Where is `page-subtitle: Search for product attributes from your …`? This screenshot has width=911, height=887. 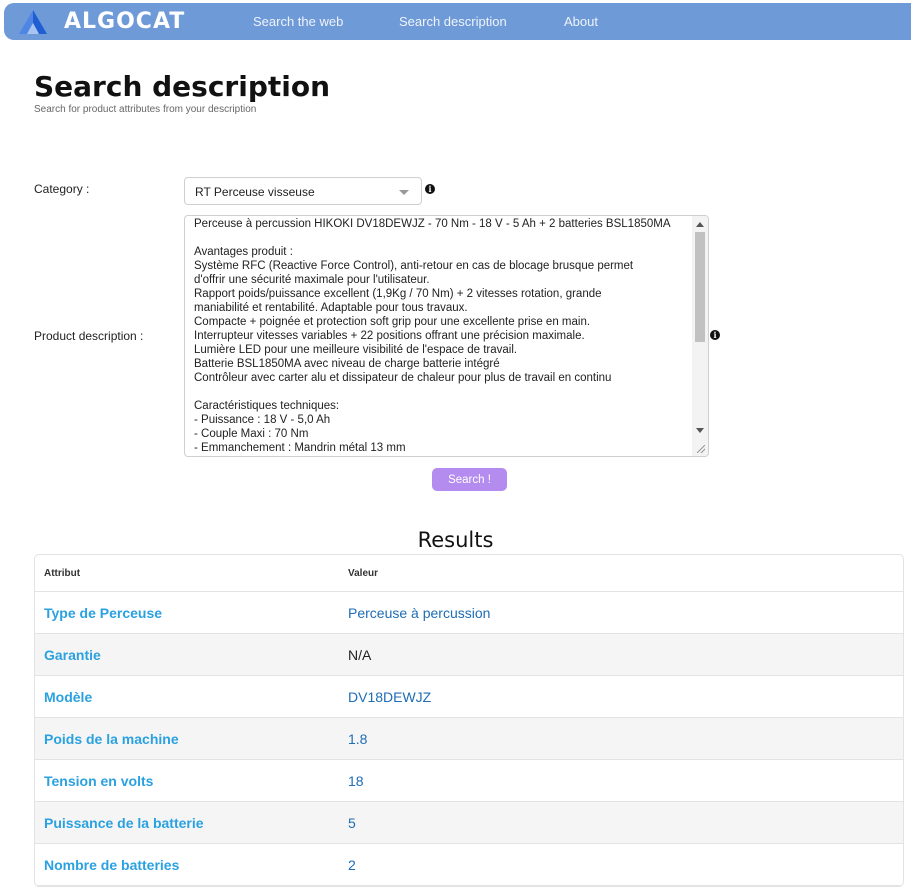
page-subtitle: Search for product attributes from your … is located at coordinates (145, 109).